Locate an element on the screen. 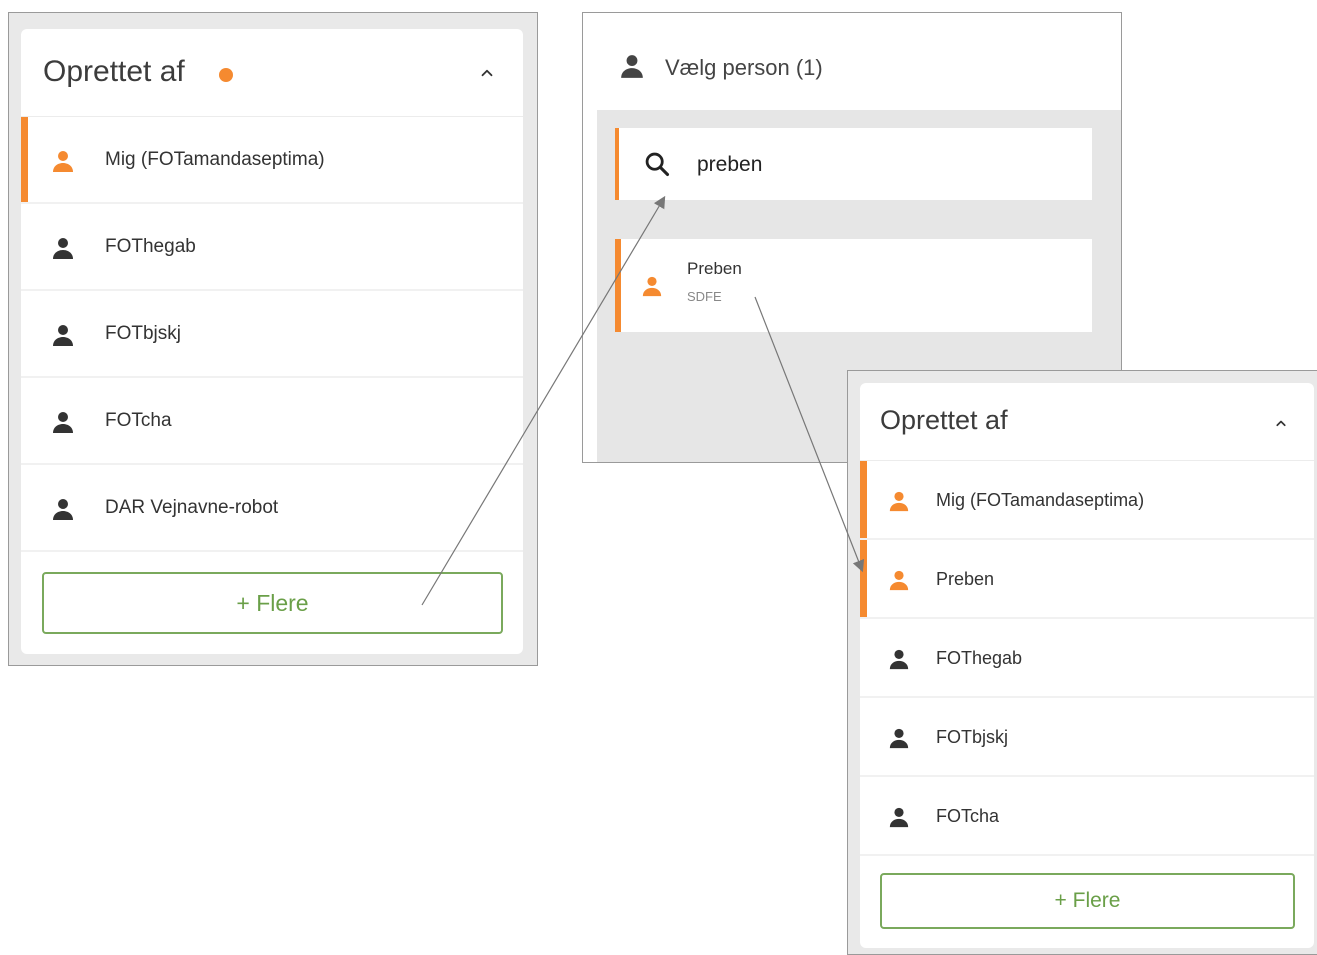  result-name: Preben is located at coordinates (714, 268).